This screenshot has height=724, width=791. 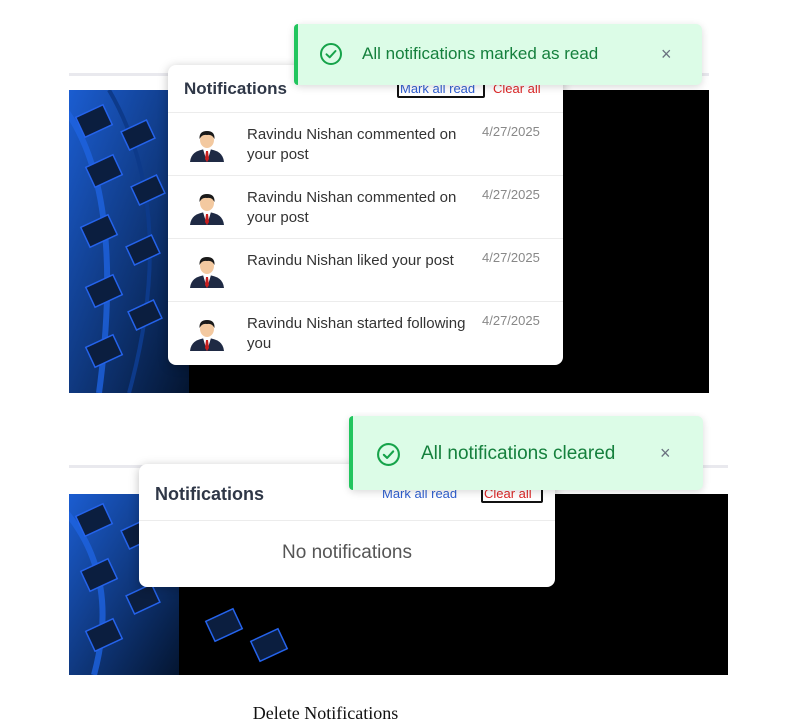 I want to click on toast-notification: All notifications cleared ×, so click(x=526, y=453).